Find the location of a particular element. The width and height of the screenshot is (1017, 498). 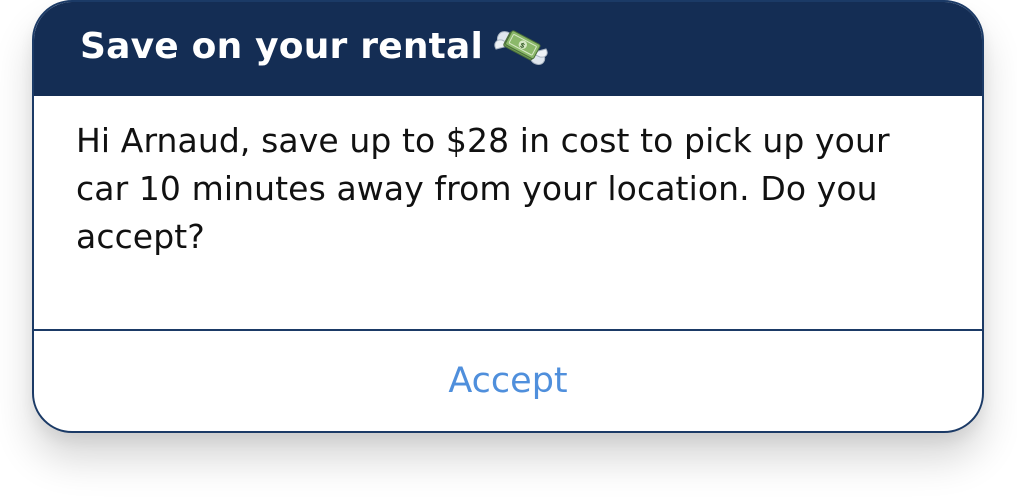

popup-title: Save on your rental is located at coordinates (282, 46).